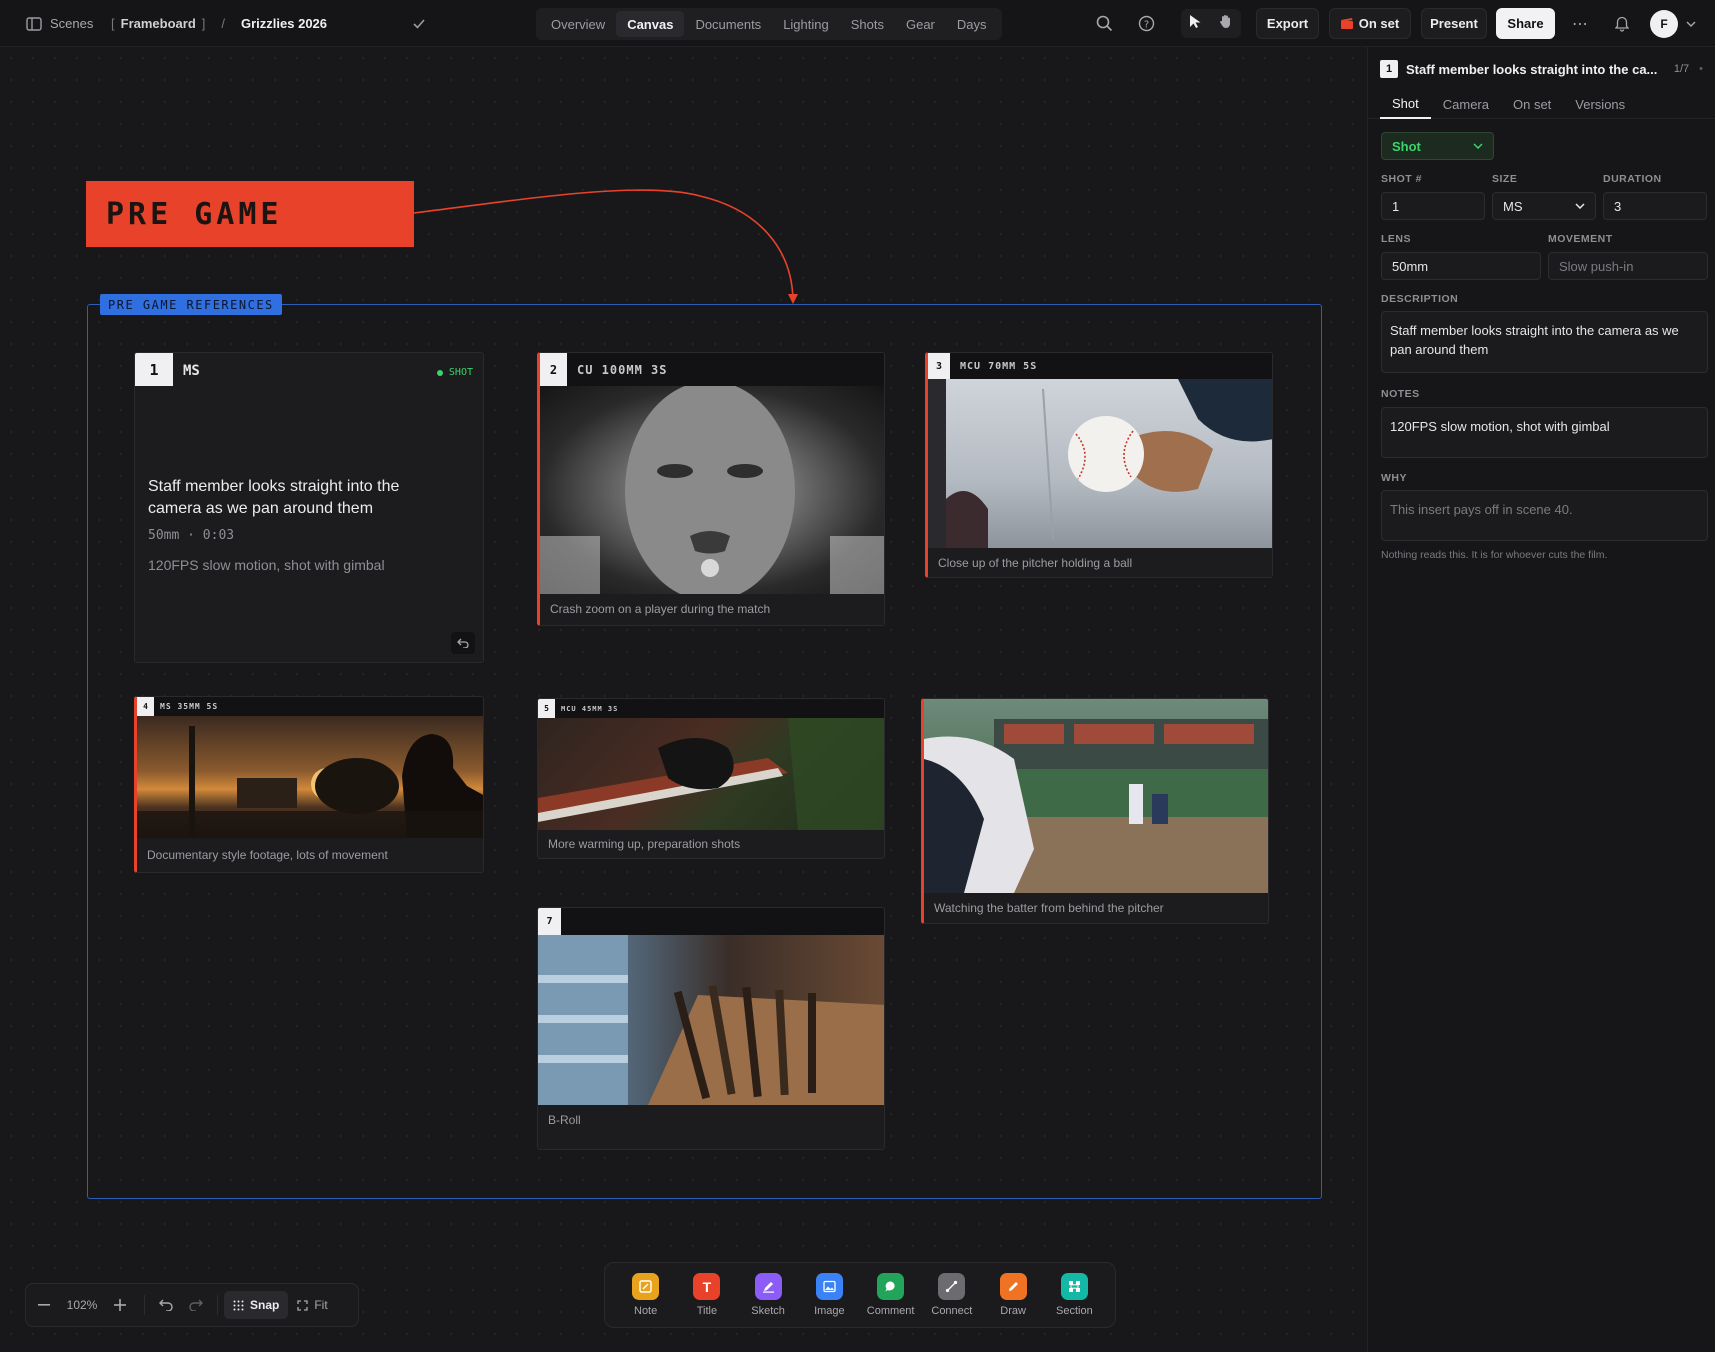  Describe the element at coordinates (1013, 1286) in the screenshot. I see `pencil-icon` at that location.